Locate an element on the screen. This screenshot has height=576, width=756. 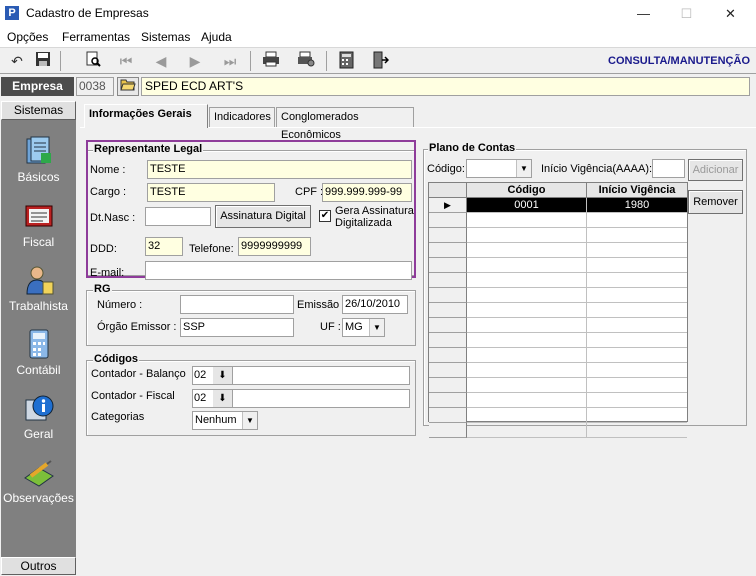
tab-indicadores: Indicadores is located at coordinates (242, 117).